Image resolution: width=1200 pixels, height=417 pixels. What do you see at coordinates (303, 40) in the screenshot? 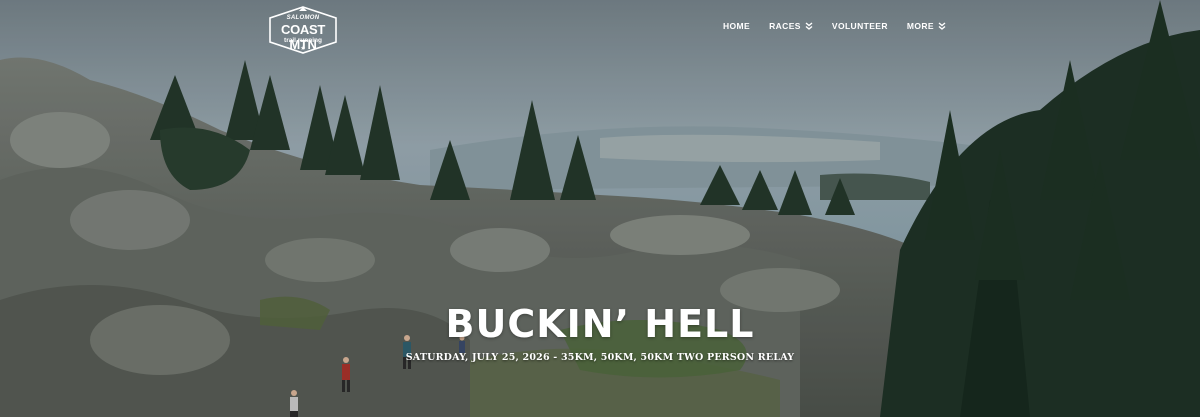
I see `logo-subtitle: trail running` at bounding box center [303, 40].